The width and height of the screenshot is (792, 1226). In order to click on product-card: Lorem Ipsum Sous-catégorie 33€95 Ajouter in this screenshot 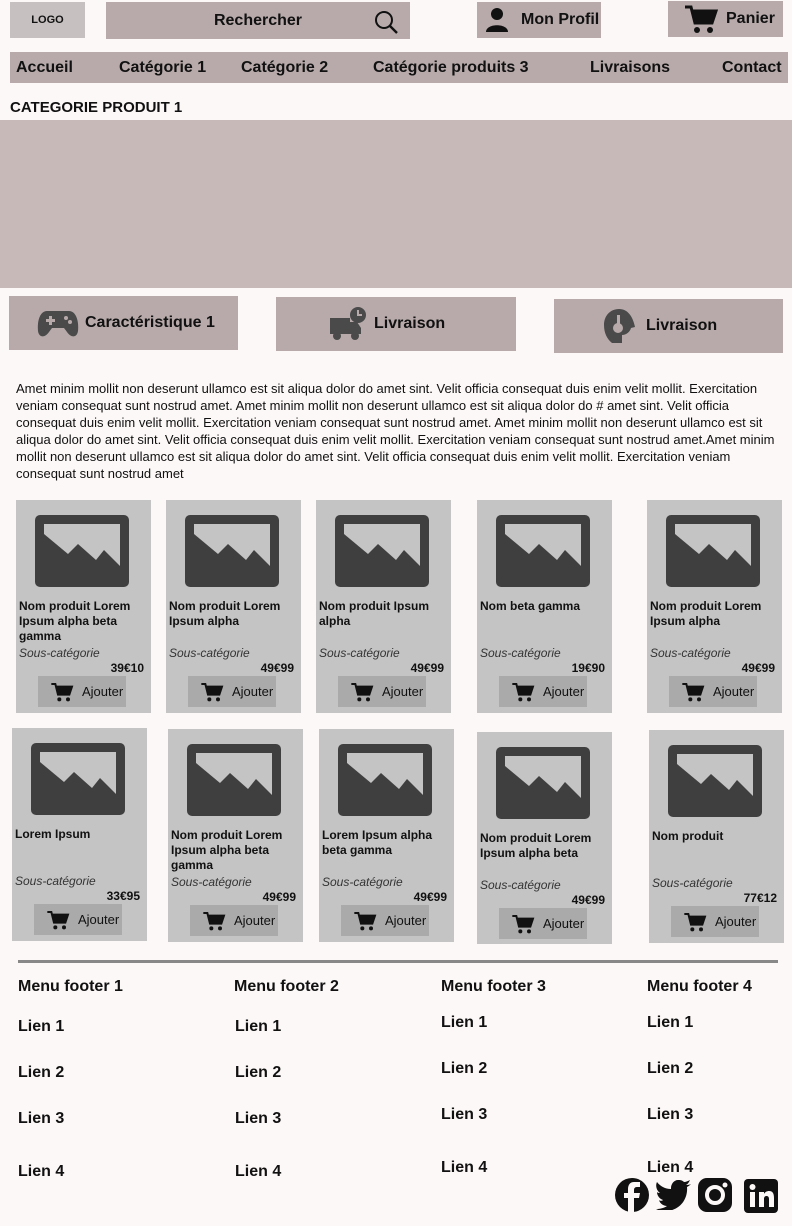, I will do `click(79, 834)`.